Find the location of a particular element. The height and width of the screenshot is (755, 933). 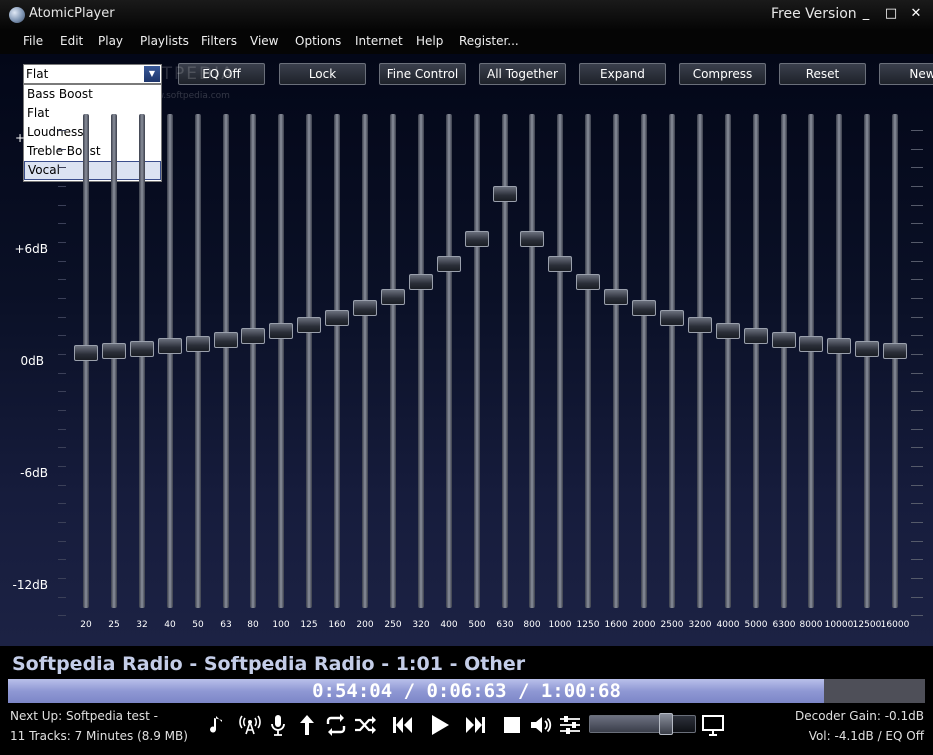

equalizer-icon is located at coordinates (570, 725).